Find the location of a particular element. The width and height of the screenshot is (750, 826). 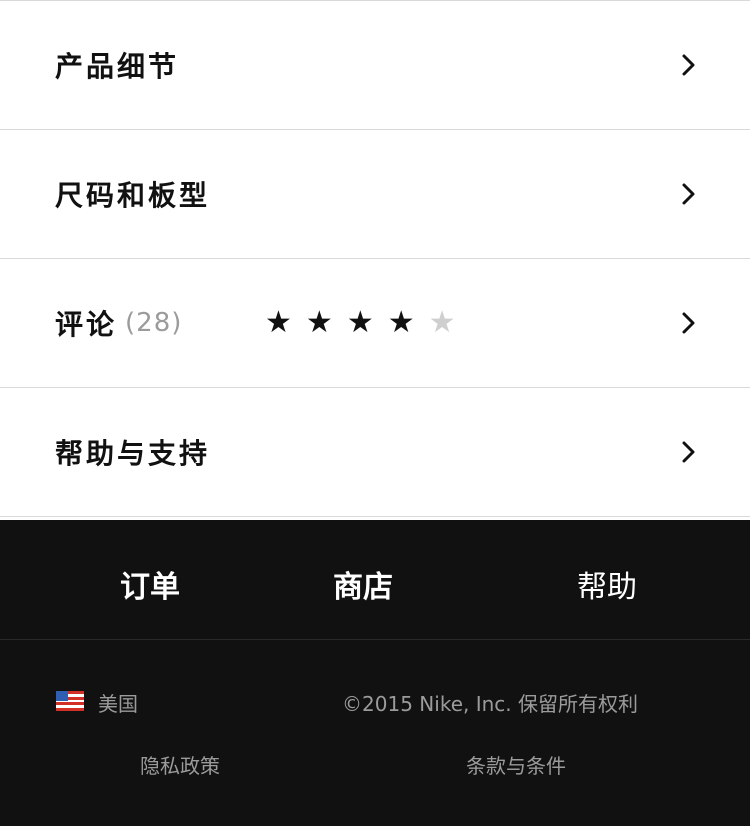

reviews-count: (28) is located at coordinates (154, 323).